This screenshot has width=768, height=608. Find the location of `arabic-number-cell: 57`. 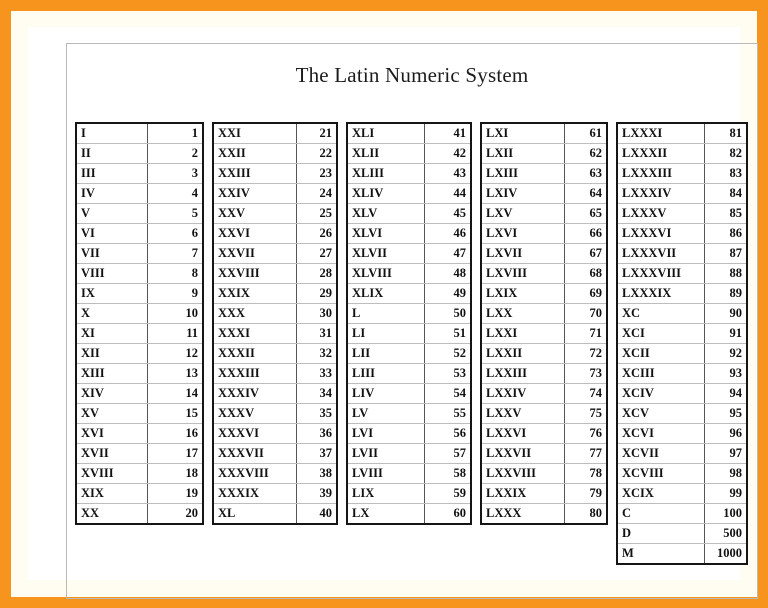

arabic-number-cell: 57 is located at coordinates (447, 453).